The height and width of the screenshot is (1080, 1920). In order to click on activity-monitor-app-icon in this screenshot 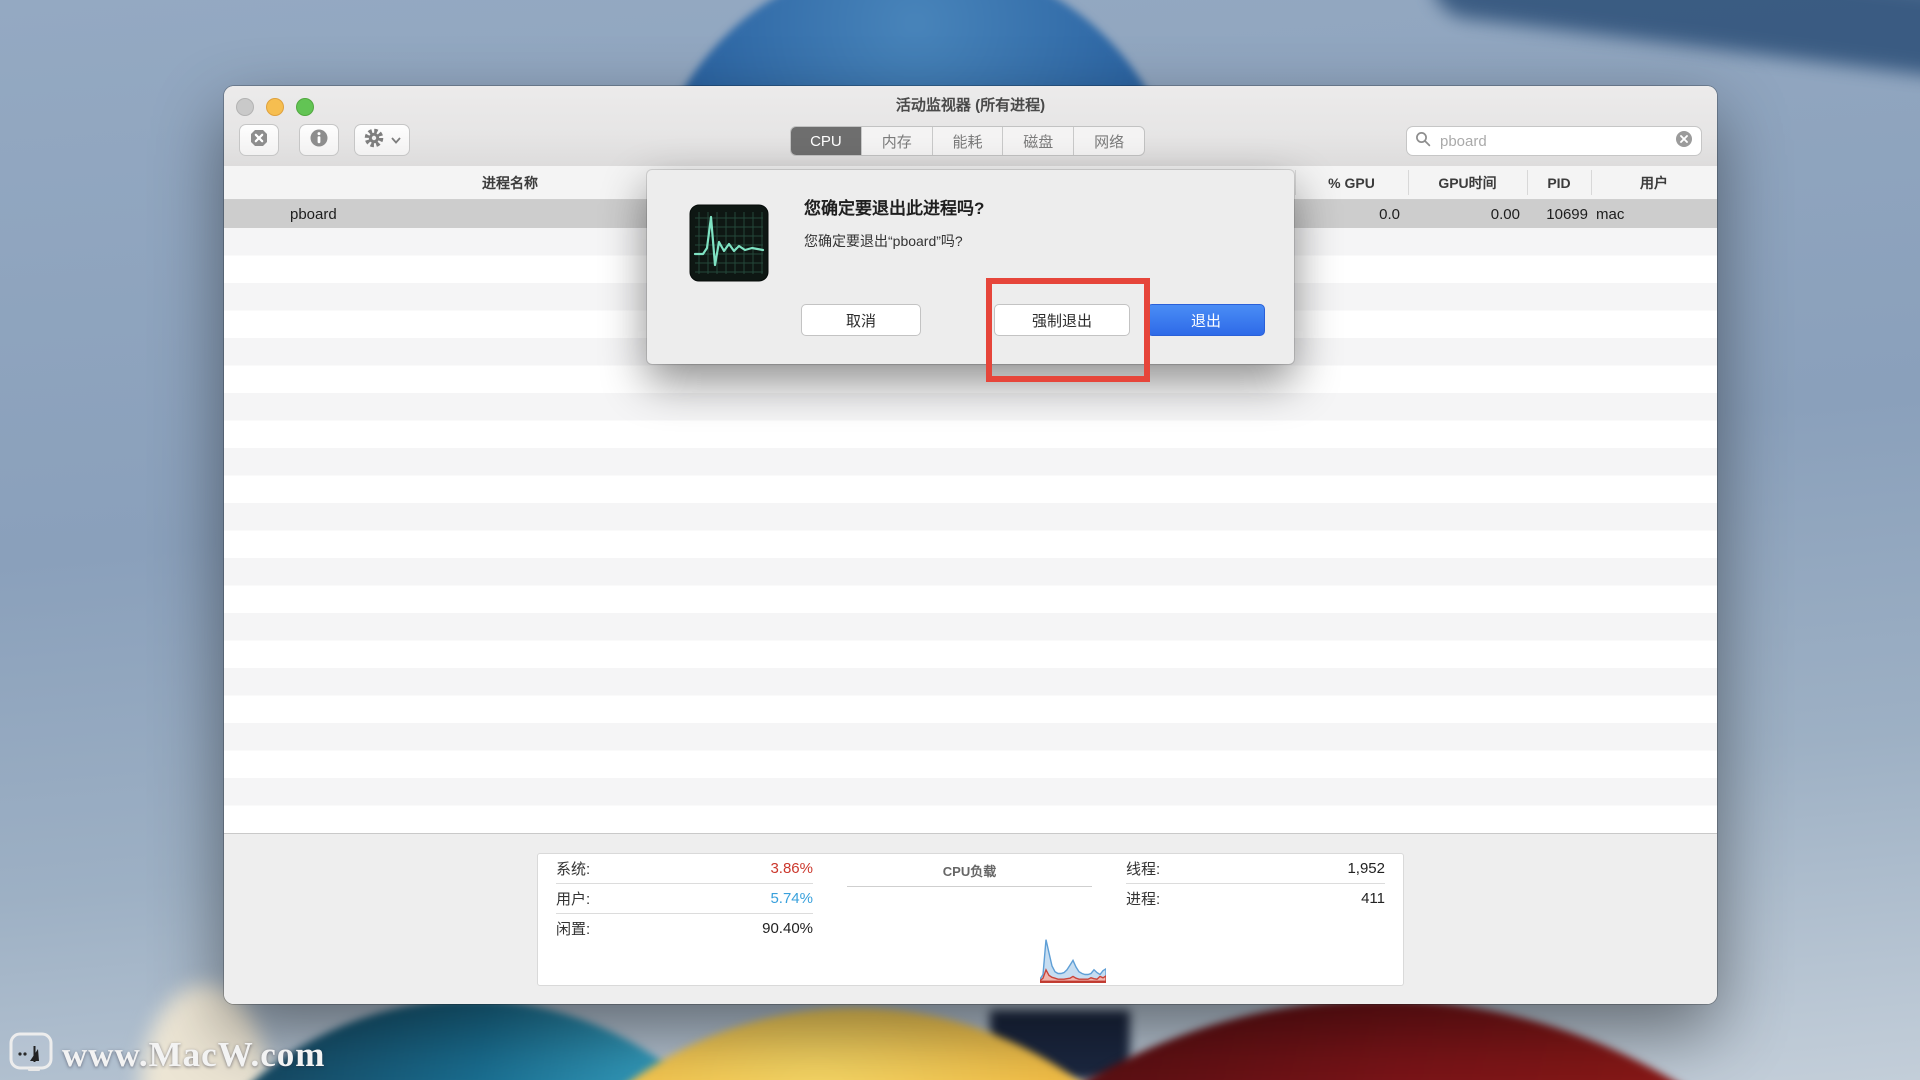, I will do `click(729, 245)`.